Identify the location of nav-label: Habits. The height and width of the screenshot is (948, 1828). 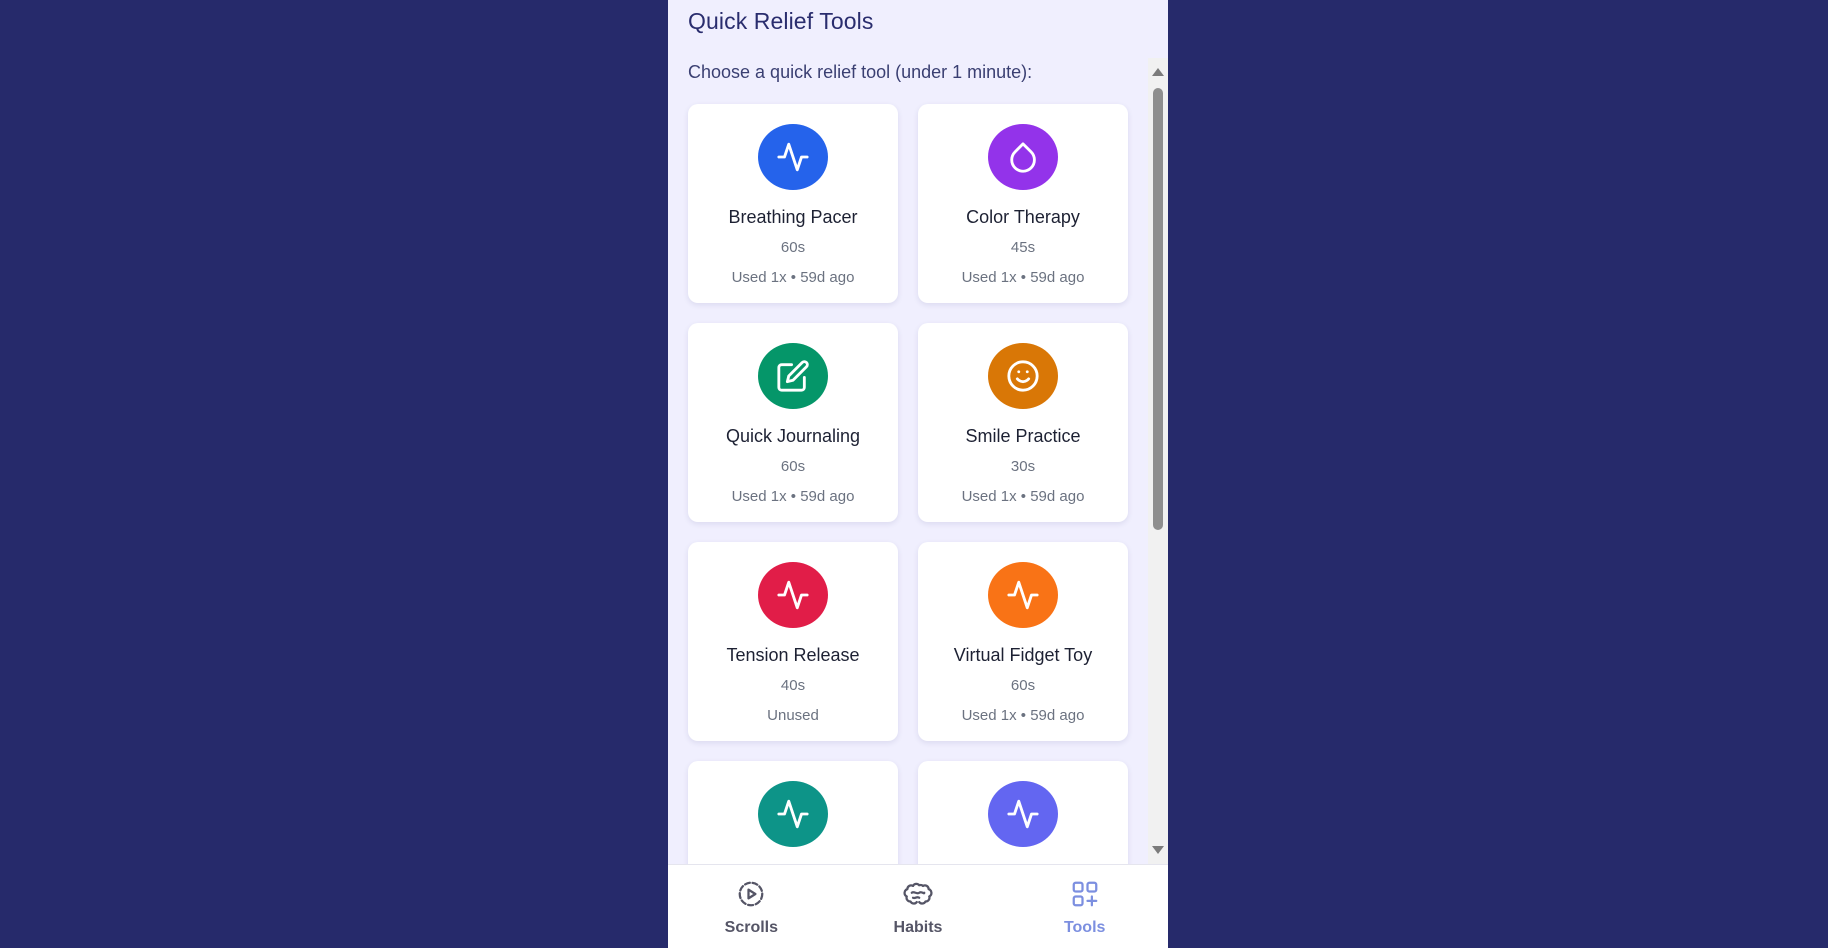
(918, 927).